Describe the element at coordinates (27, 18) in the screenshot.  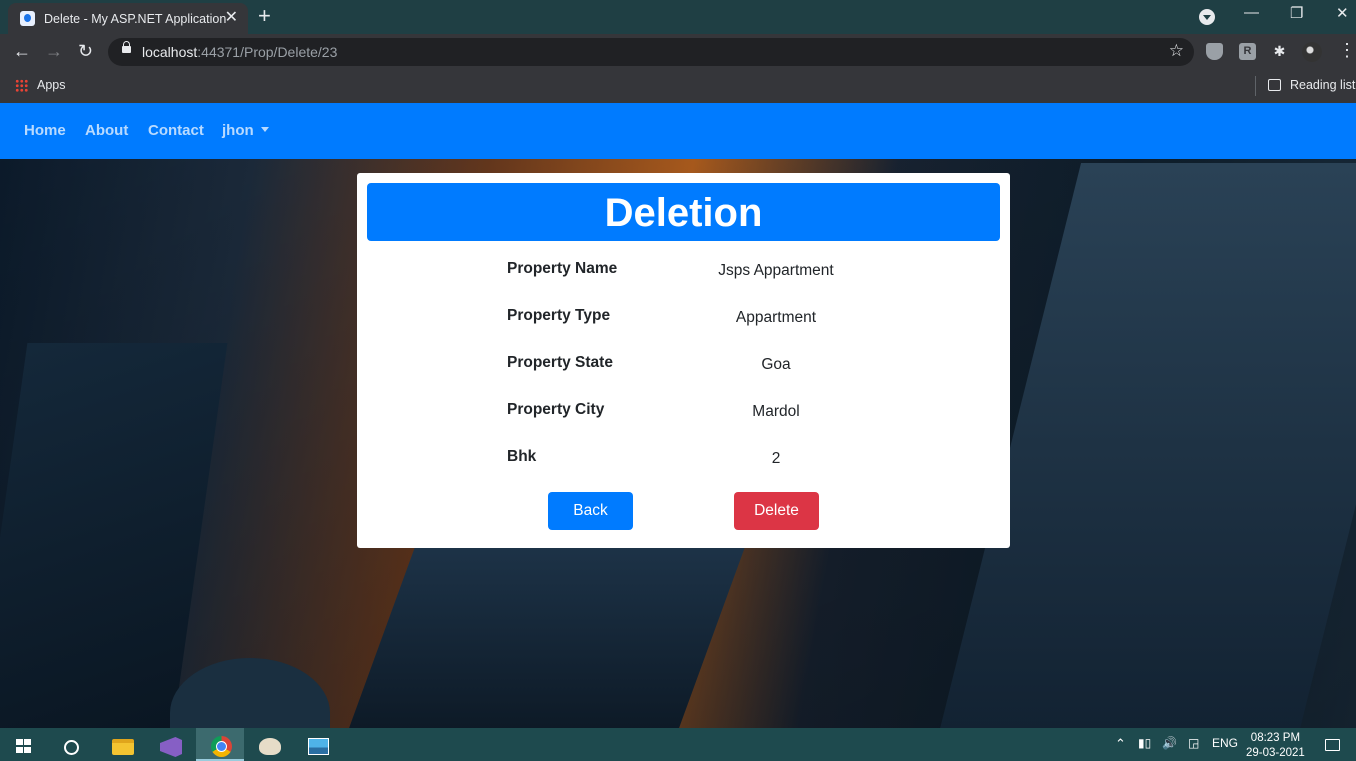
I see `favicon-icon` at that location.